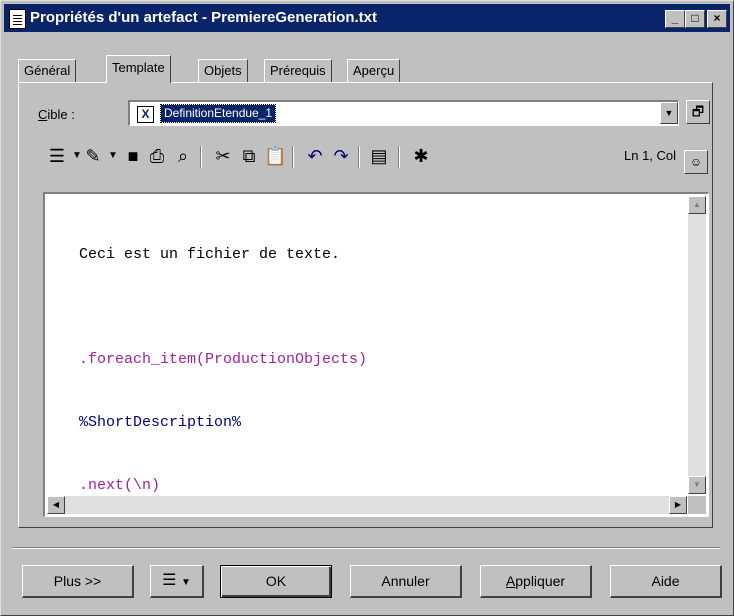 The image size is (734, 616). What do you see at coordinates (183, 156) in the screenshot?
I see `find-icon: ⌕` at bounding box center [183, 156].